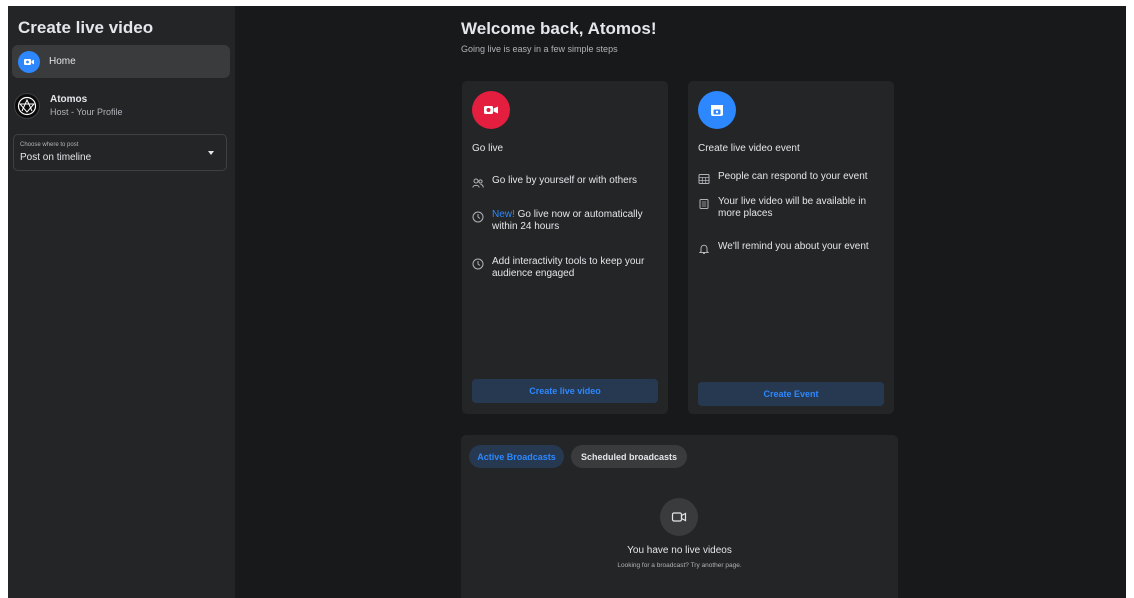 This screenshot has width=1134, height=598. What do you see at coordinates (27, 106) in the screenshot?
I see `avatar` at bounding box center [27, 106].